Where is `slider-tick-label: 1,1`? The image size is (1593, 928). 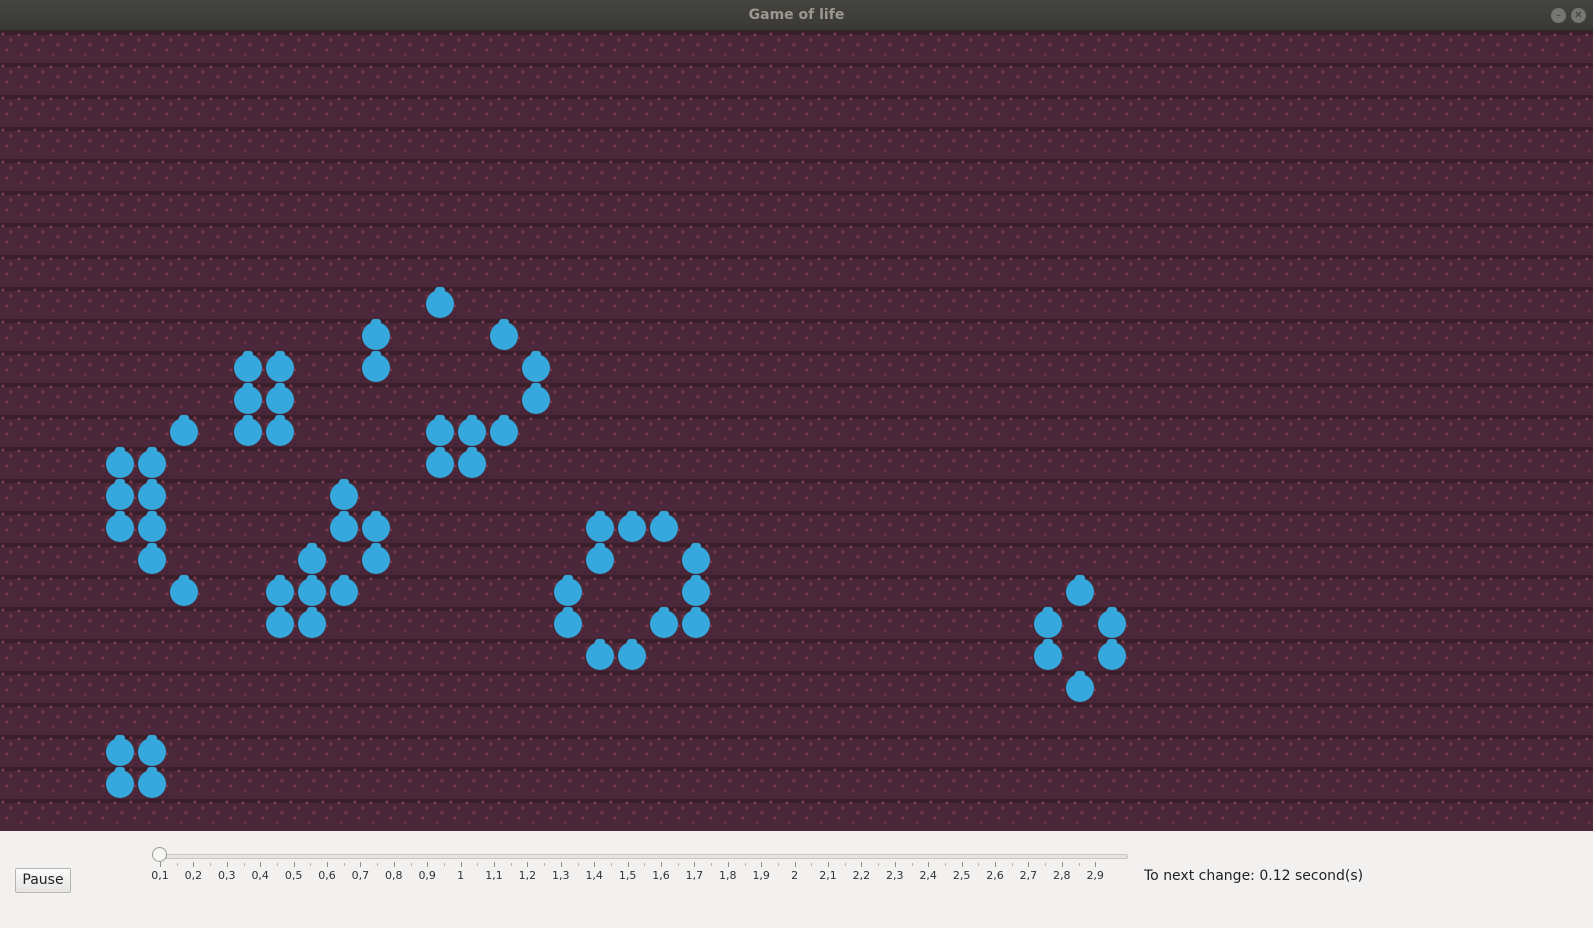
slider-tick-label: 1,1 is located at coordinates (494, 875).